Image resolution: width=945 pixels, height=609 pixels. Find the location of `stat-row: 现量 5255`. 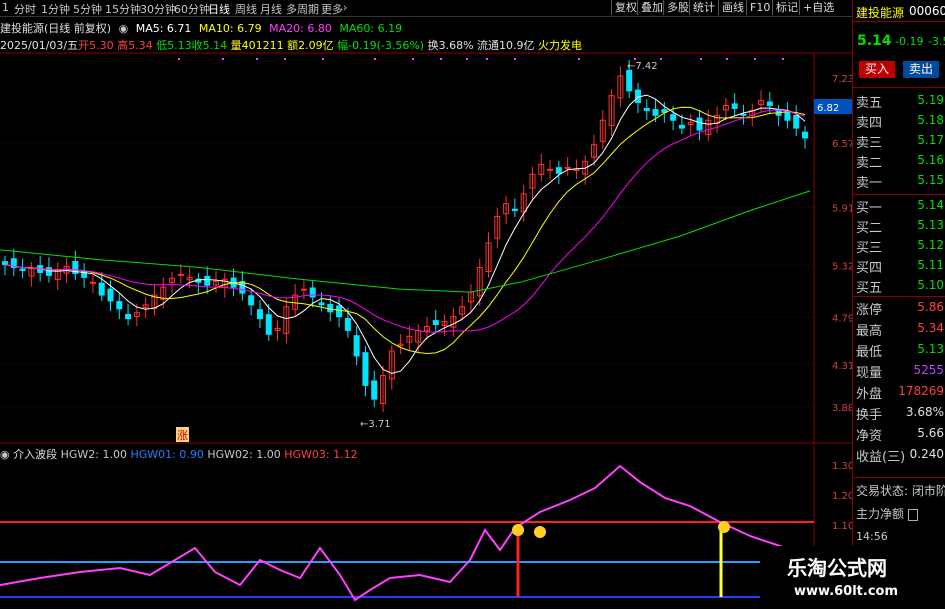

stat-row: 现量 5255 is located at coordinates (900, 371).